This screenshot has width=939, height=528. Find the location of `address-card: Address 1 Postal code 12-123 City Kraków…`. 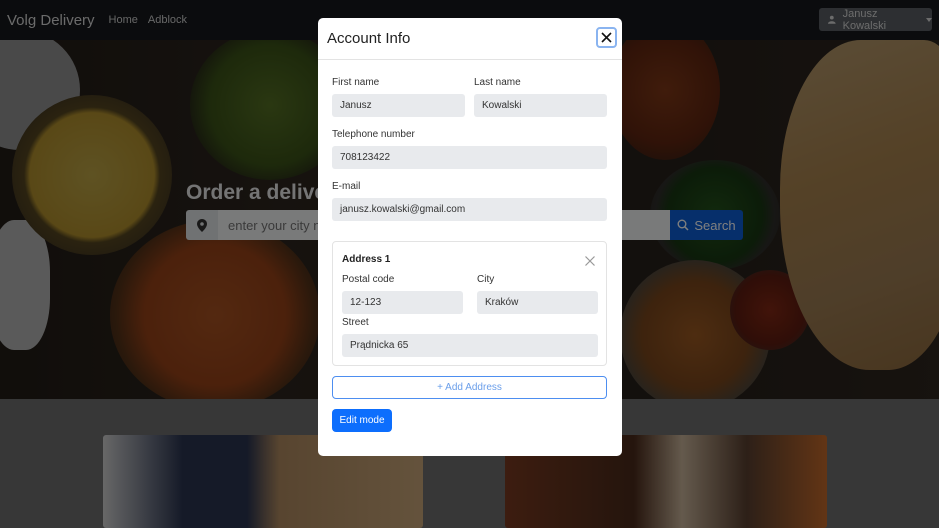

address-card: Address 1 Postal code 12-123 City Kraków… is located at coordinates (469, 303).